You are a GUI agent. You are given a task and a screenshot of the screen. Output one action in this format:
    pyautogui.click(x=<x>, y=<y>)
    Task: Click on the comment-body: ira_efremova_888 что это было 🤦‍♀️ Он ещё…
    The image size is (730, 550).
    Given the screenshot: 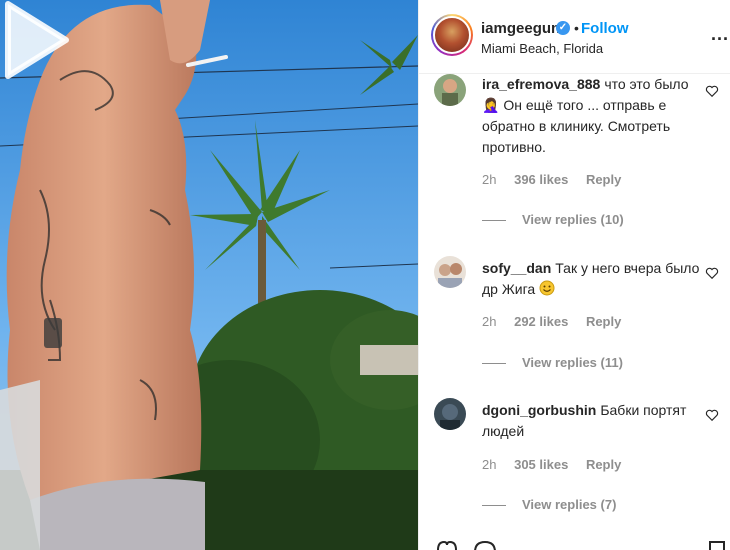 What is the action you would take?
    pyautogui.click(x=592, y=116)
    